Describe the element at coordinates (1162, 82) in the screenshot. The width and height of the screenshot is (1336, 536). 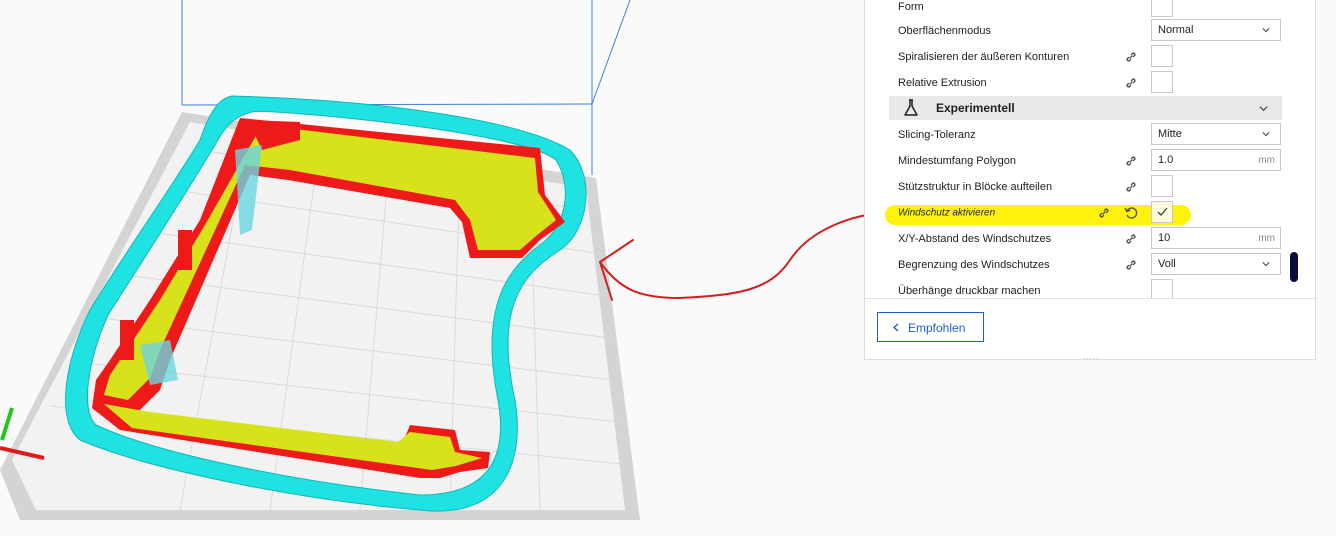
I see `relative-extrusion-checkbox` at that location.